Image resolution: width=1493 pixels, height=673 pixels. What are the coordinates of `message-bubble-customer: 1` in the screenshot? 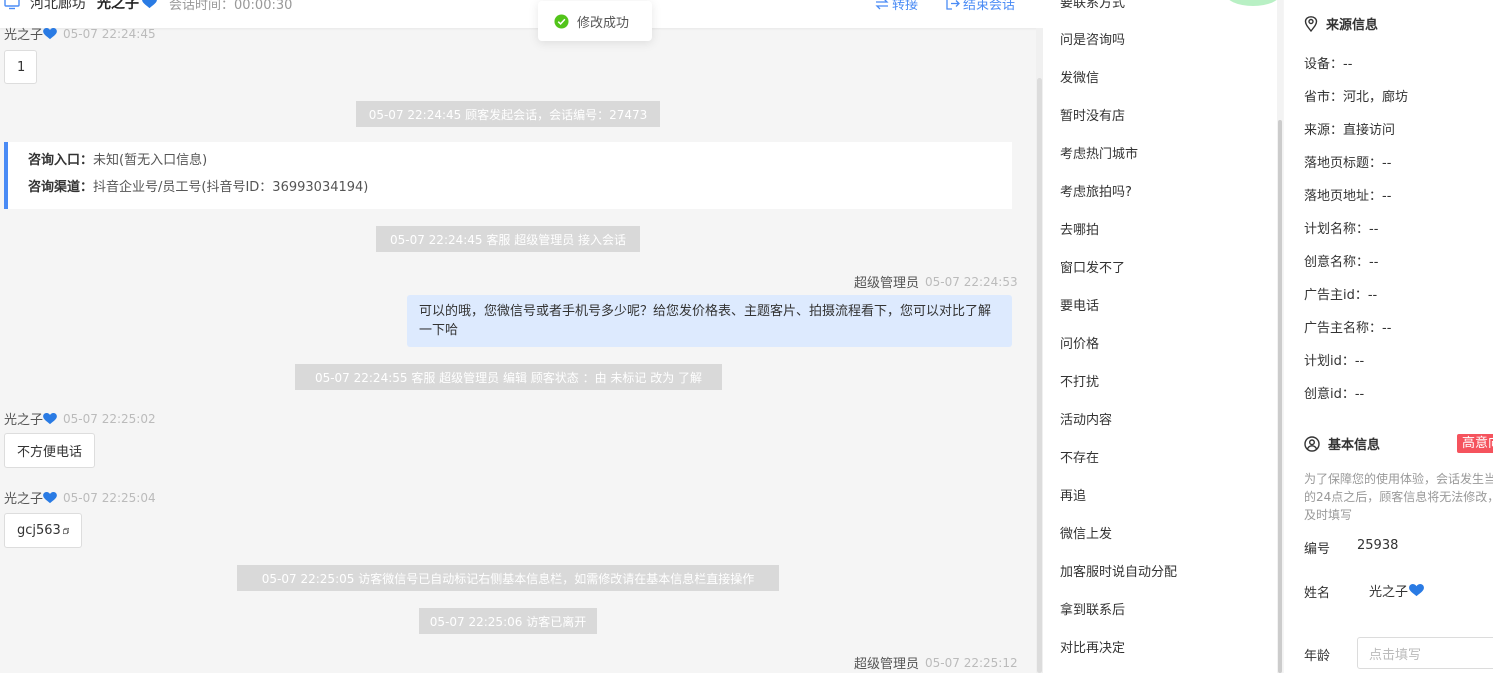 It's located at (20, 67).